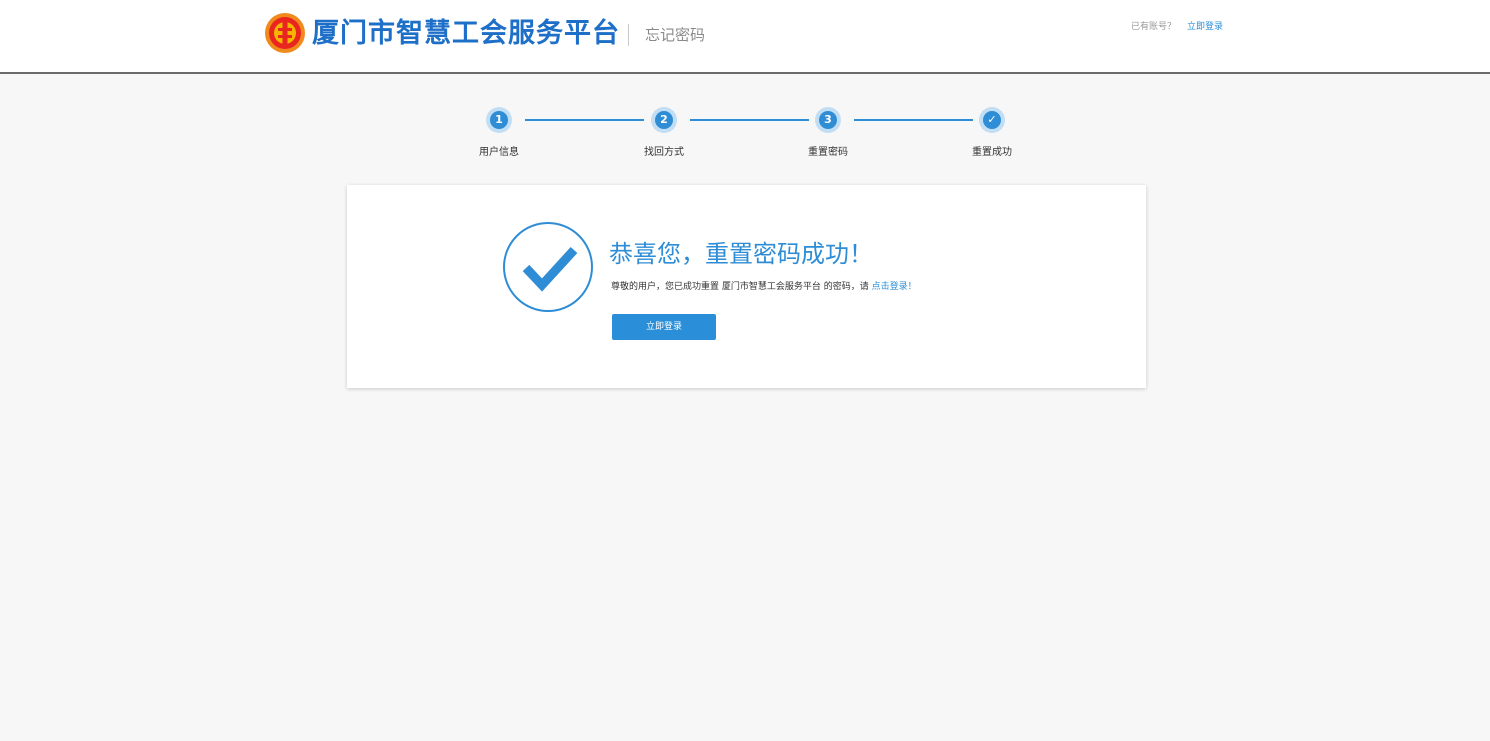  I want to click on step-2-circle: 2, so click(664, 120).